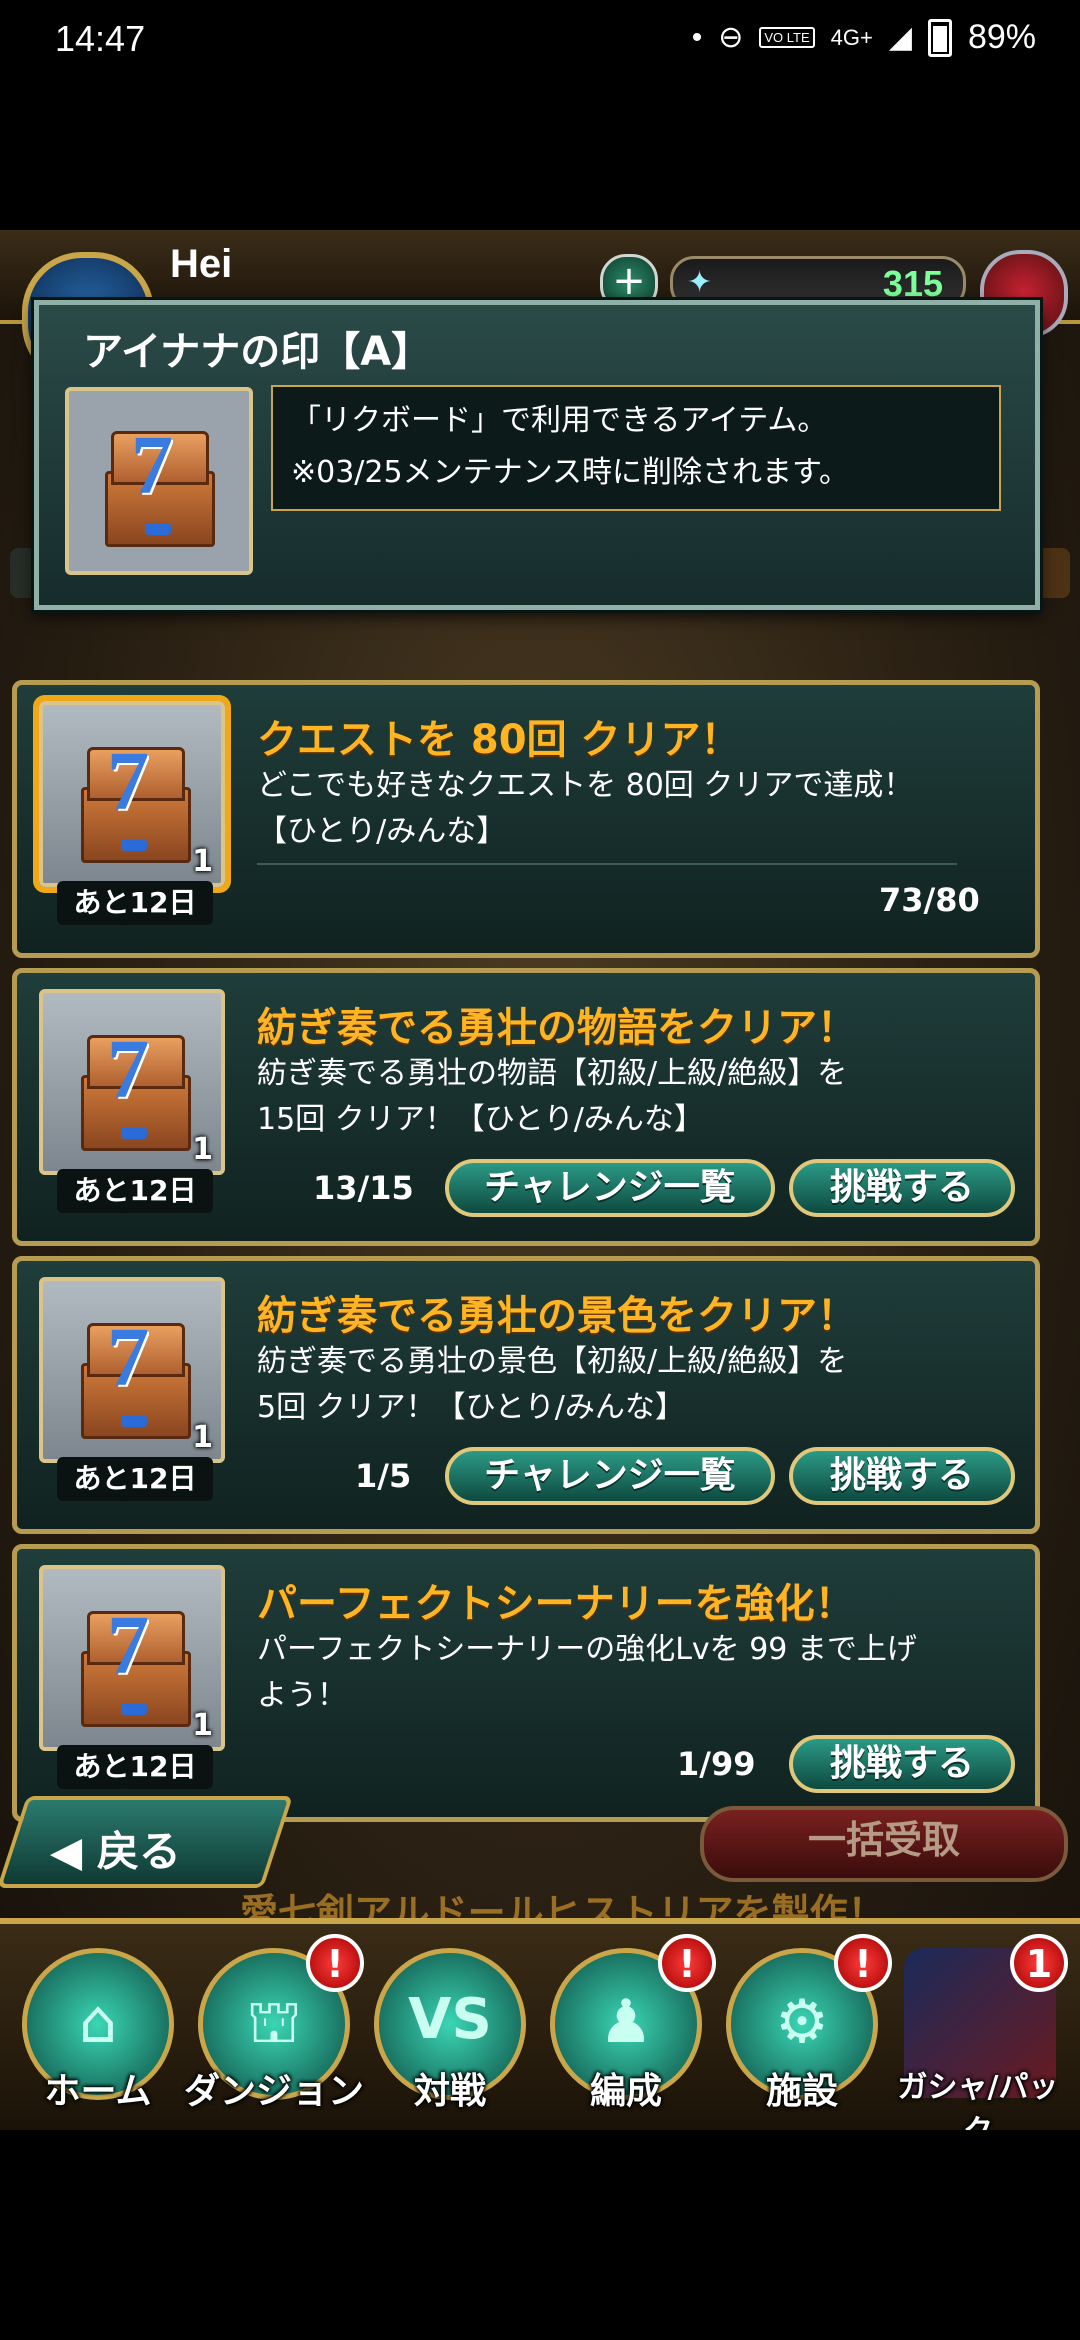 This screenshot has height=2340, width=1080. What do you see at coordinates (257, 352) in the screenshot?
I see `tooltip-title: アイナナの印【A】` at bounding box center [257, 352].